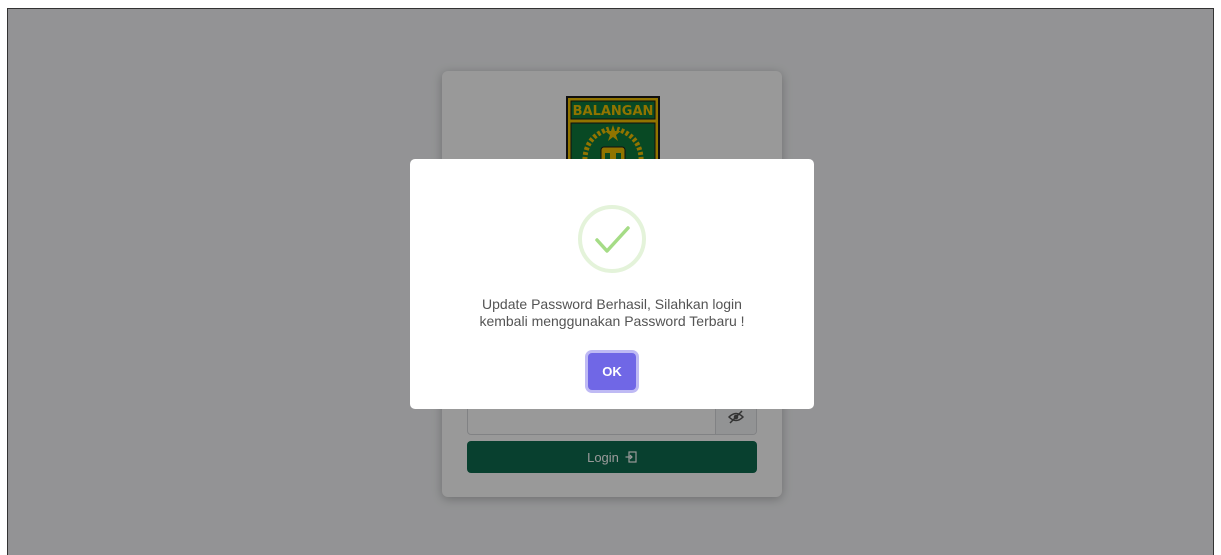 The height and width of the screenshot is (555, 1221). I want to click on check-circle-icon, so click(612, 239).